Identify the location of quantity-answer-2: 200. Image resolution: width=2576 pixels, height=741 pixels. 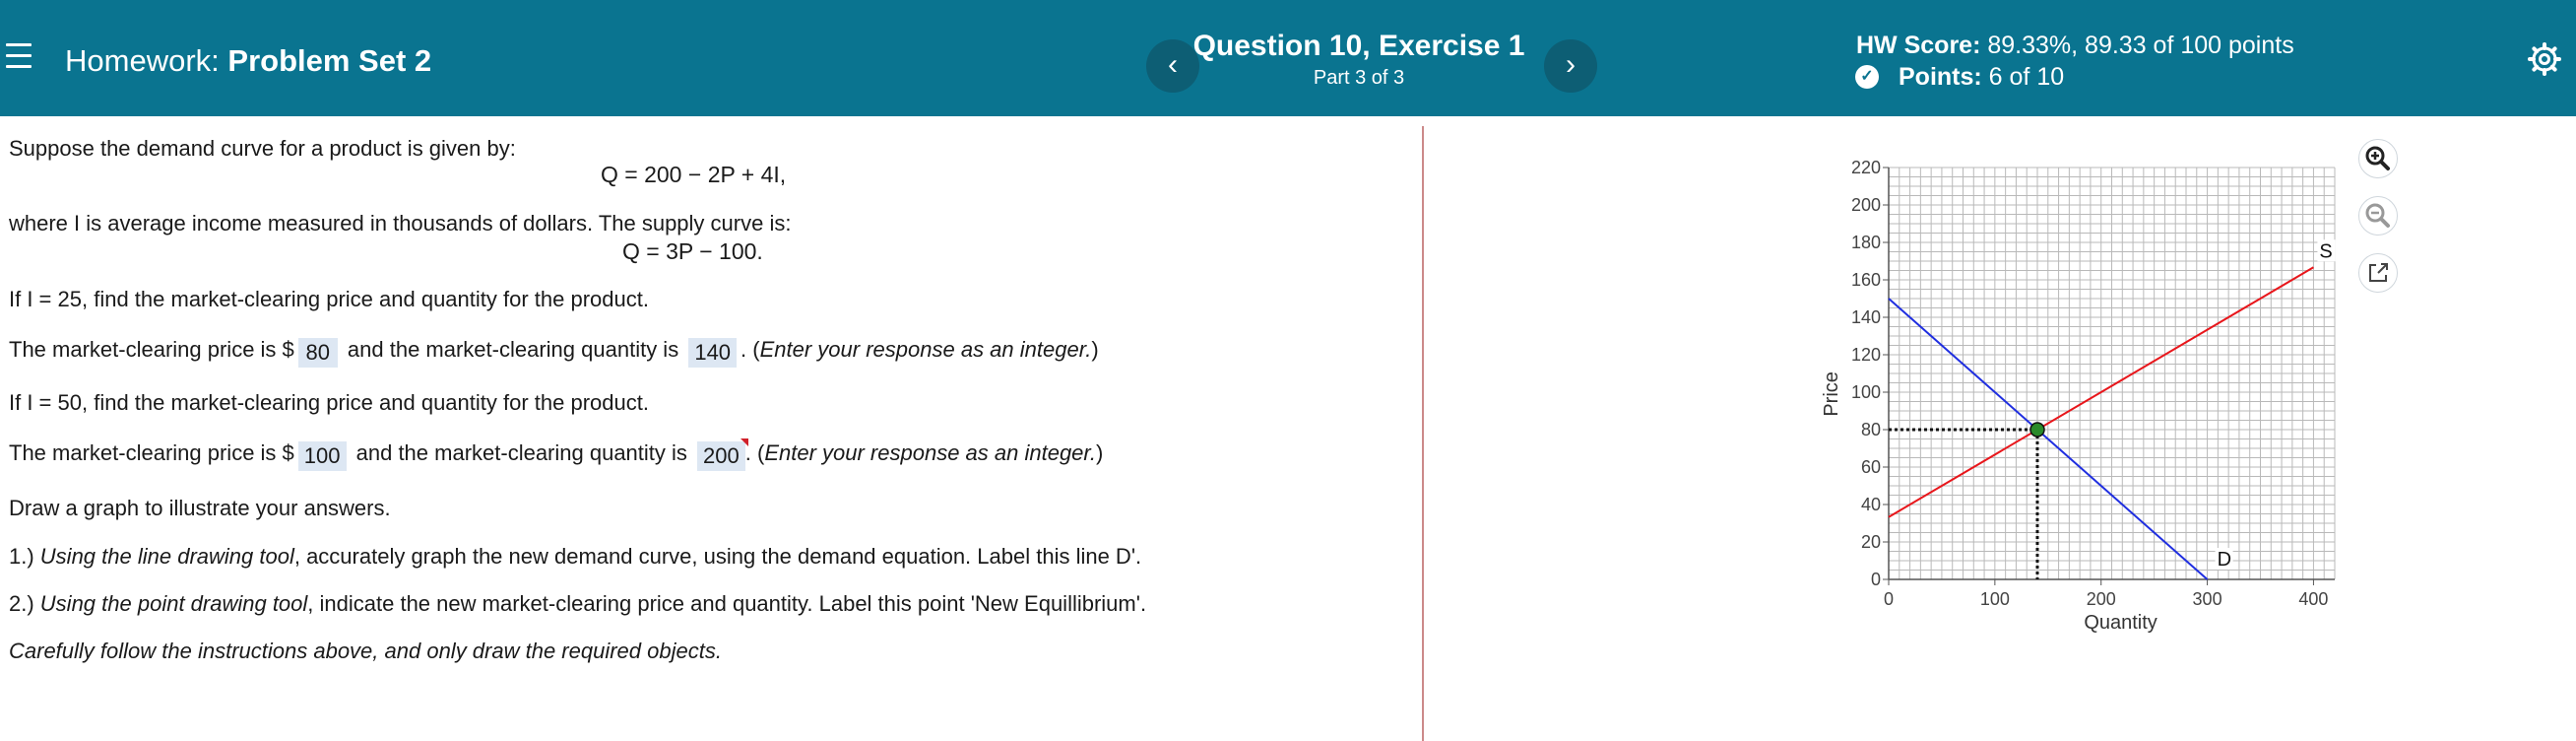
(721, 455).